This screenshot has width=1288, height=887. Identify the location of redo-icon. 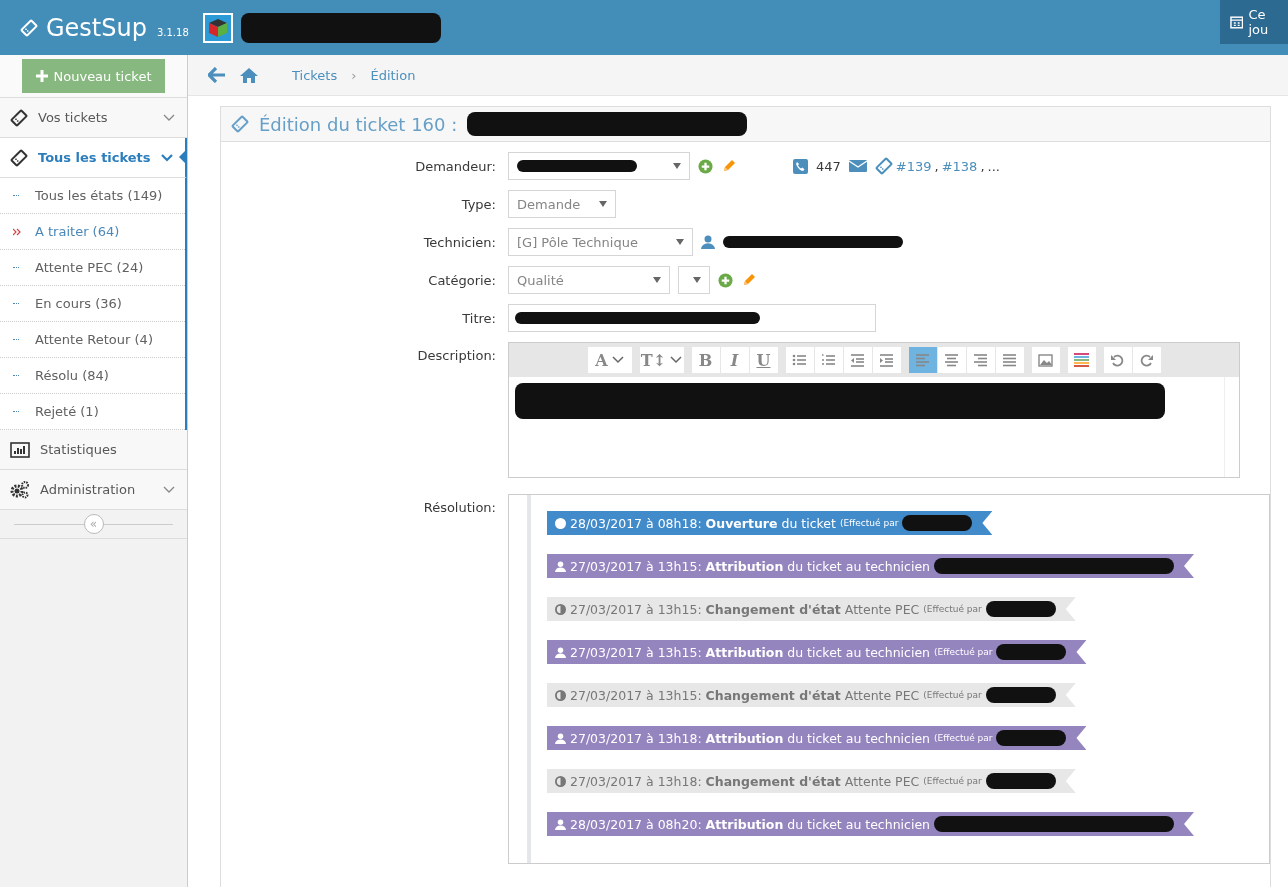
(1146, 360).